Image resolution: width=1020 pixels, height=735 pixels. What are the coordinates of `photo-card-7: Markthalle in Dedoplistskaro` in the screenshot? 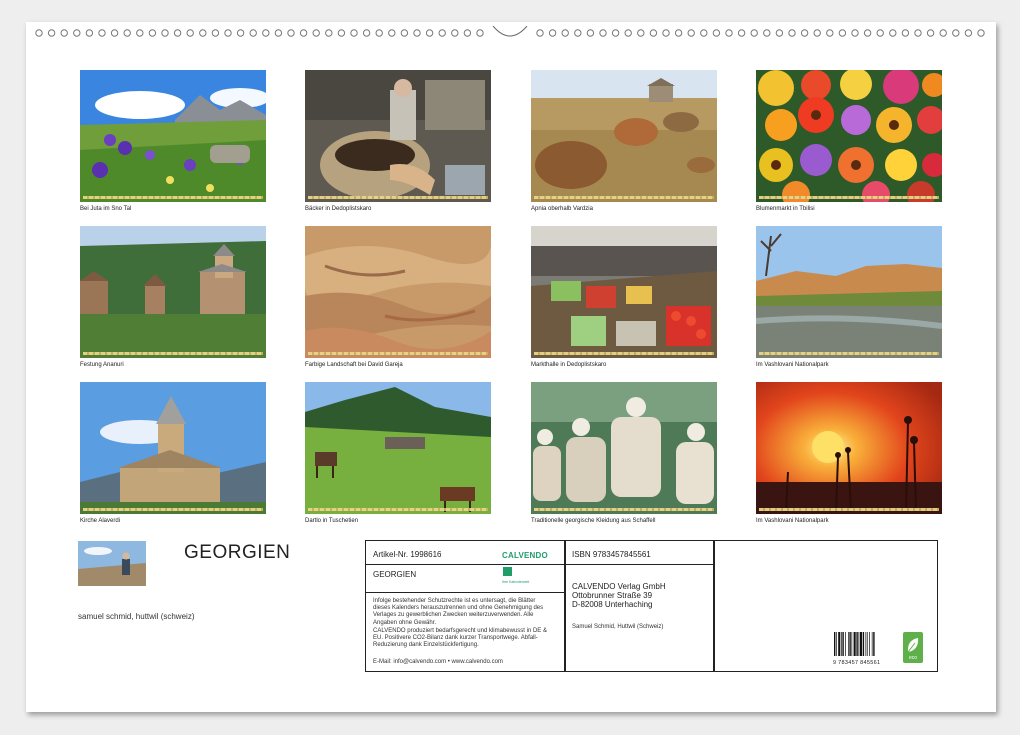 It's located at (624, 297).